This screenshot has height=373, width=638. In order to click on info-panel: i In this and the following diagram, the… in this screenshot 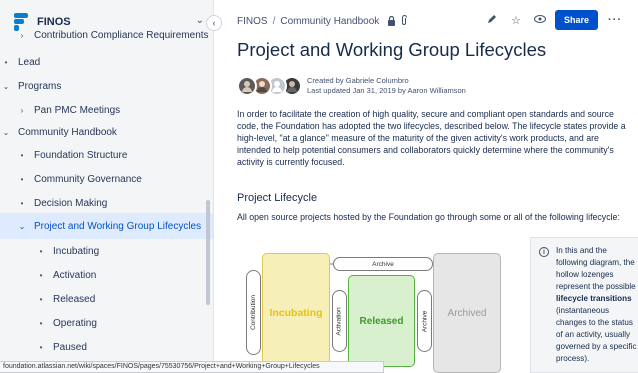, I will do `click(584, 305)`.